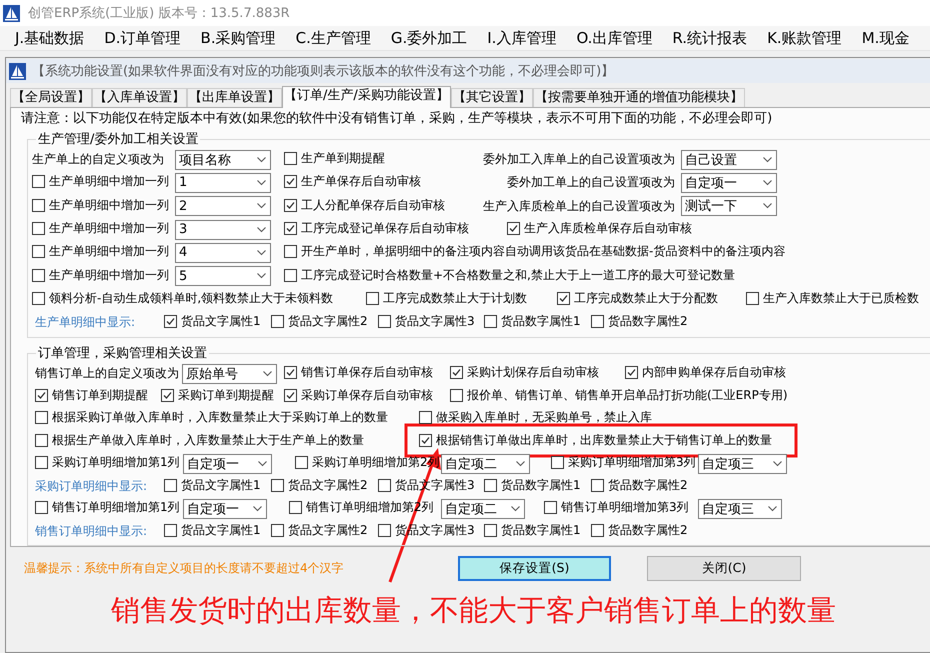 This screenshot has height=653, width=930. What do you see at coordinates (358, 373) in the screenshot?
I see `checkbox: 销售订单保存后自动审核` at bounding box center [358, 373].